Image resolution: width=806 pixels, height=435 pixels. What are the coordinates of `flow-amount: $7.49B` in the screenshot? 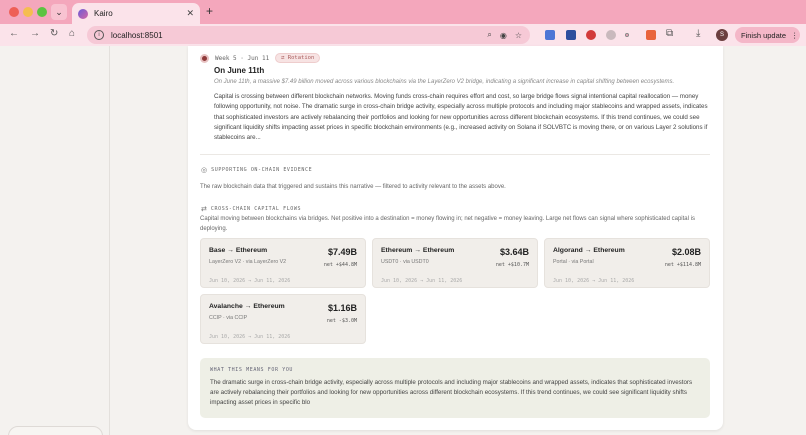 It's located at (342, 252).